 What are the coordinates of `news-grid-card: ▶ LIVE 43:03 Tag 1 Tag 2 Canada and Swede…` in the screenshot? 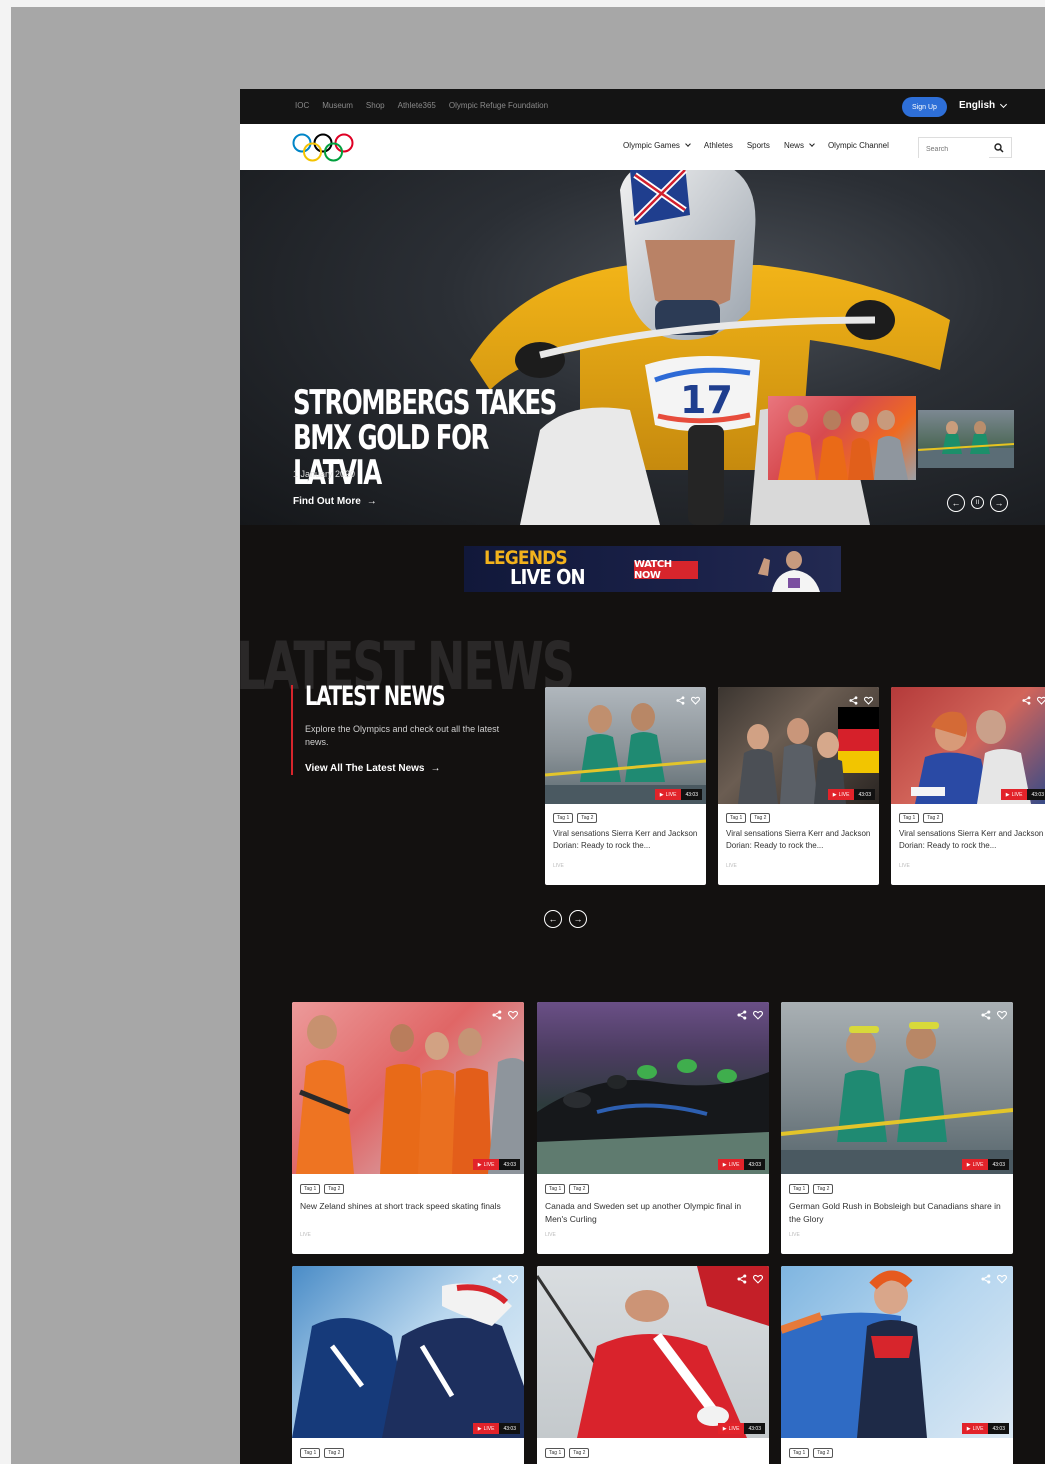 It's located at (653, 1128).